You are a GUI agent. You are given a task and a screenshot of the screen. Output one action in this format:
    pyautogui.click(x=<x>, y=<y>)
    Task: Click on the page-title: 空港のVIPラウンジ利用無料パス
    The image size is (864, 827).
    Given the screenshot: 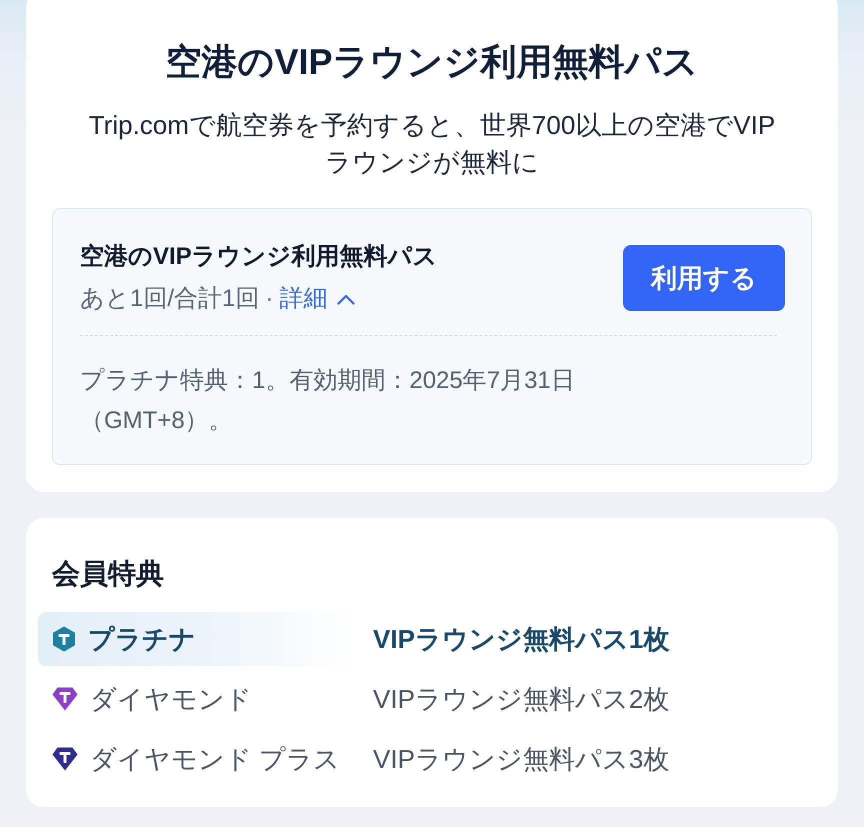 What is the action you would take?
    pyautogui.click(x=432, y=62)
    